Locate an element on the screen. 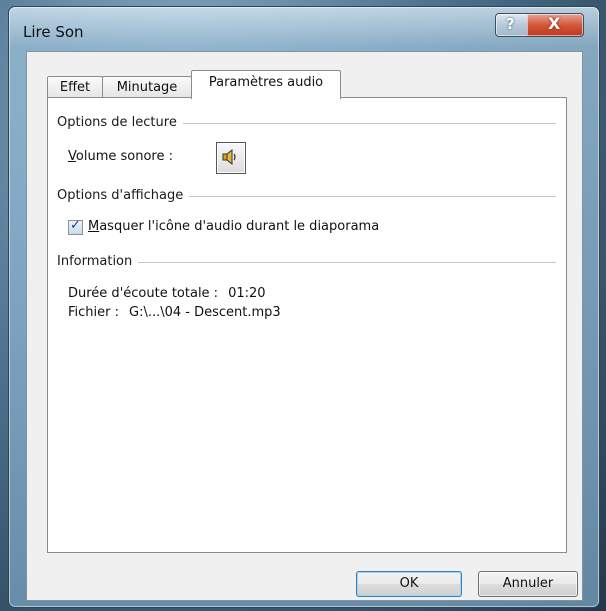 This screenshot has width=606, height=611. close-button: X is located at coordinates (555, 25).